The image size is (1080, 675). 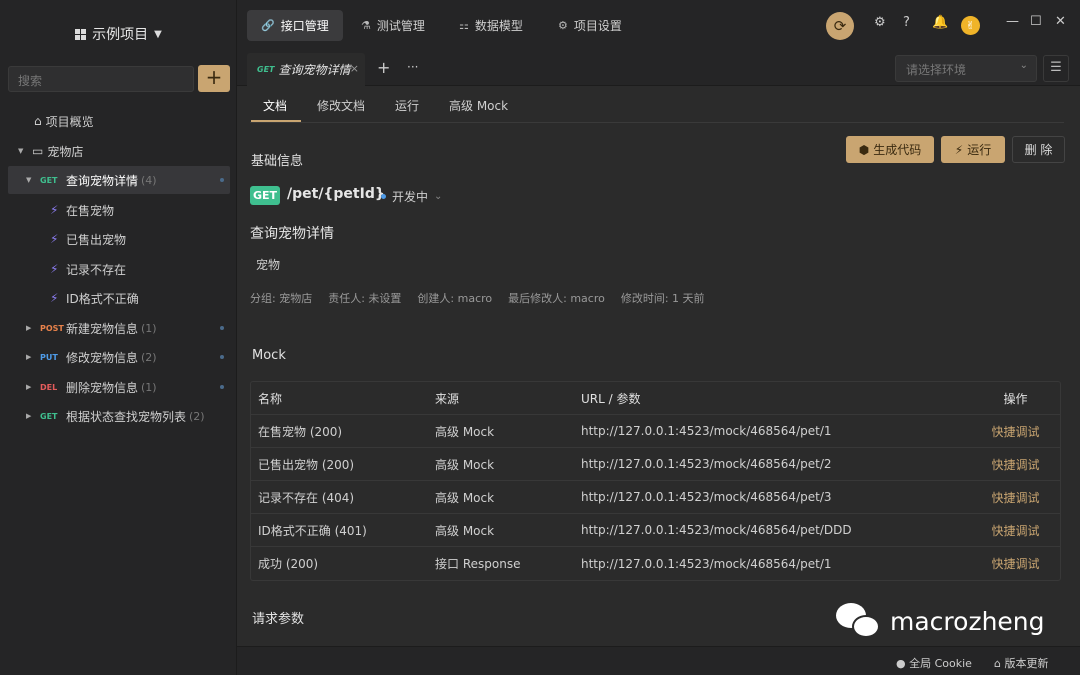 I want to click on doc-subtabs: 文档 修改文档 运行 高级 Mock, so click(x=657, y=104).